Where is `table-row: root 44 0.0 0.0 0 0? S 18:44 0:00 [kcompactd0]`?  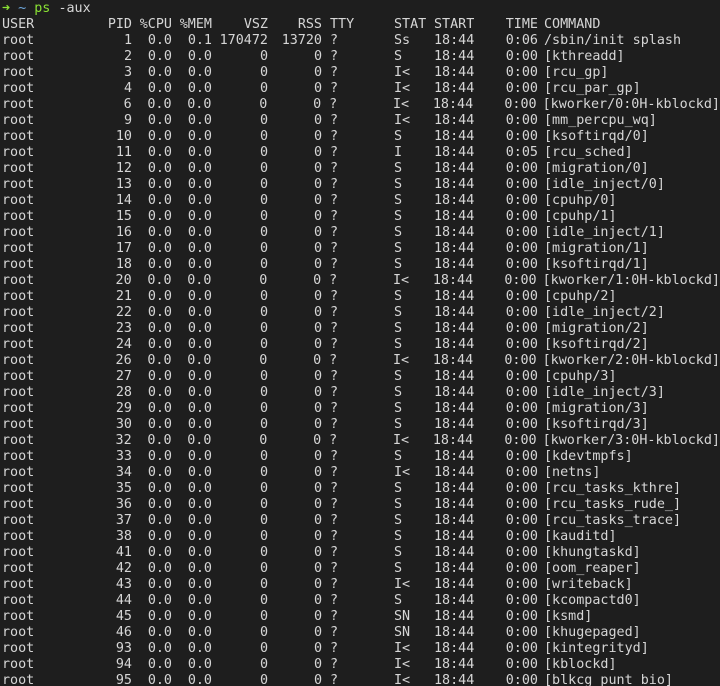
table-row: root 44 0.0 0.0 0 0? S 18:44 0:00 [kcompactd0] is located at coordinates (361, 601).